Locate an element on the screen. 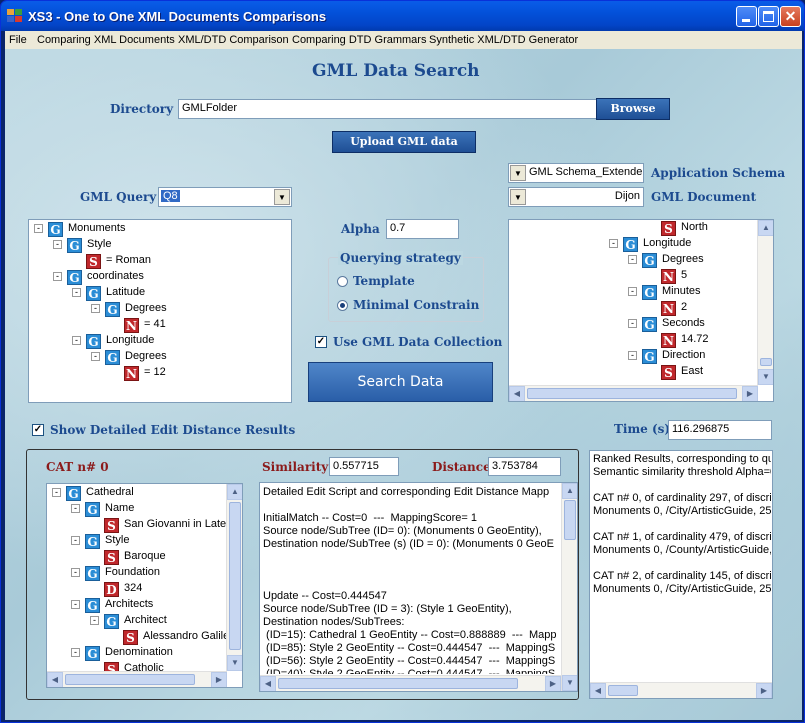 The width and height of the screenshot is (805, 723). result-tree-hscroll: ◀ ▶ is located at coordinates (137, 679).